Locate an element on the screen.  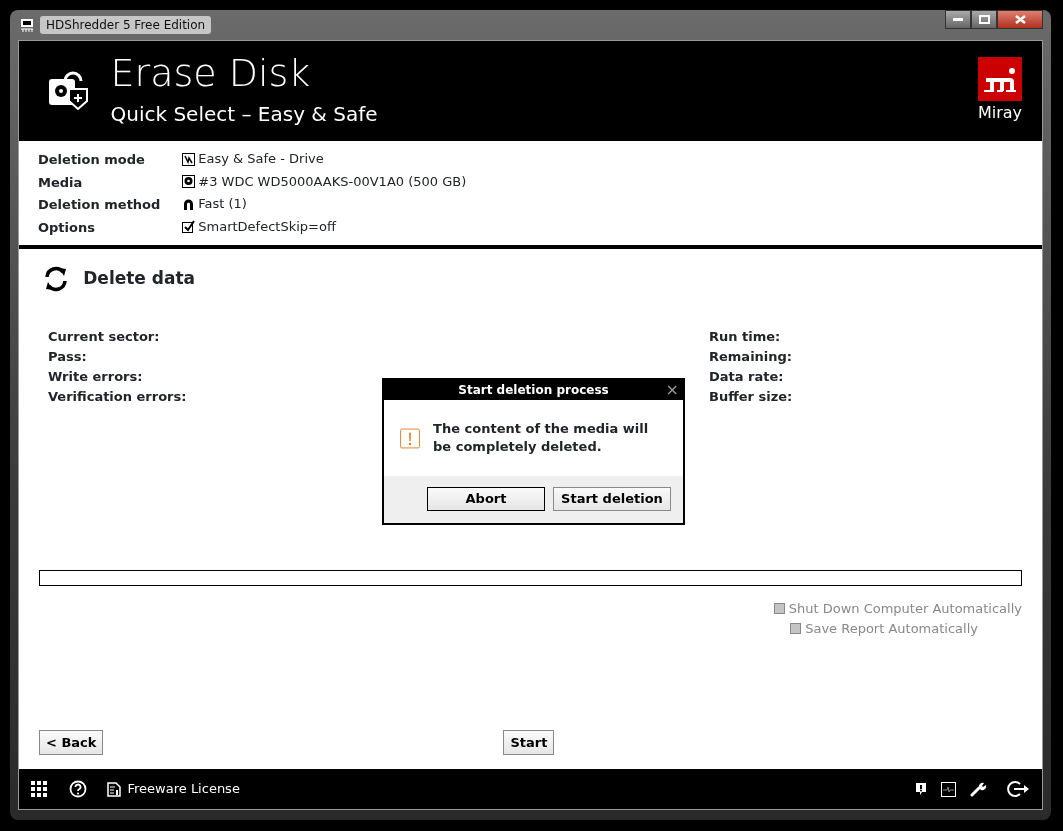
minimize-button is located at coordinates (958, 19).